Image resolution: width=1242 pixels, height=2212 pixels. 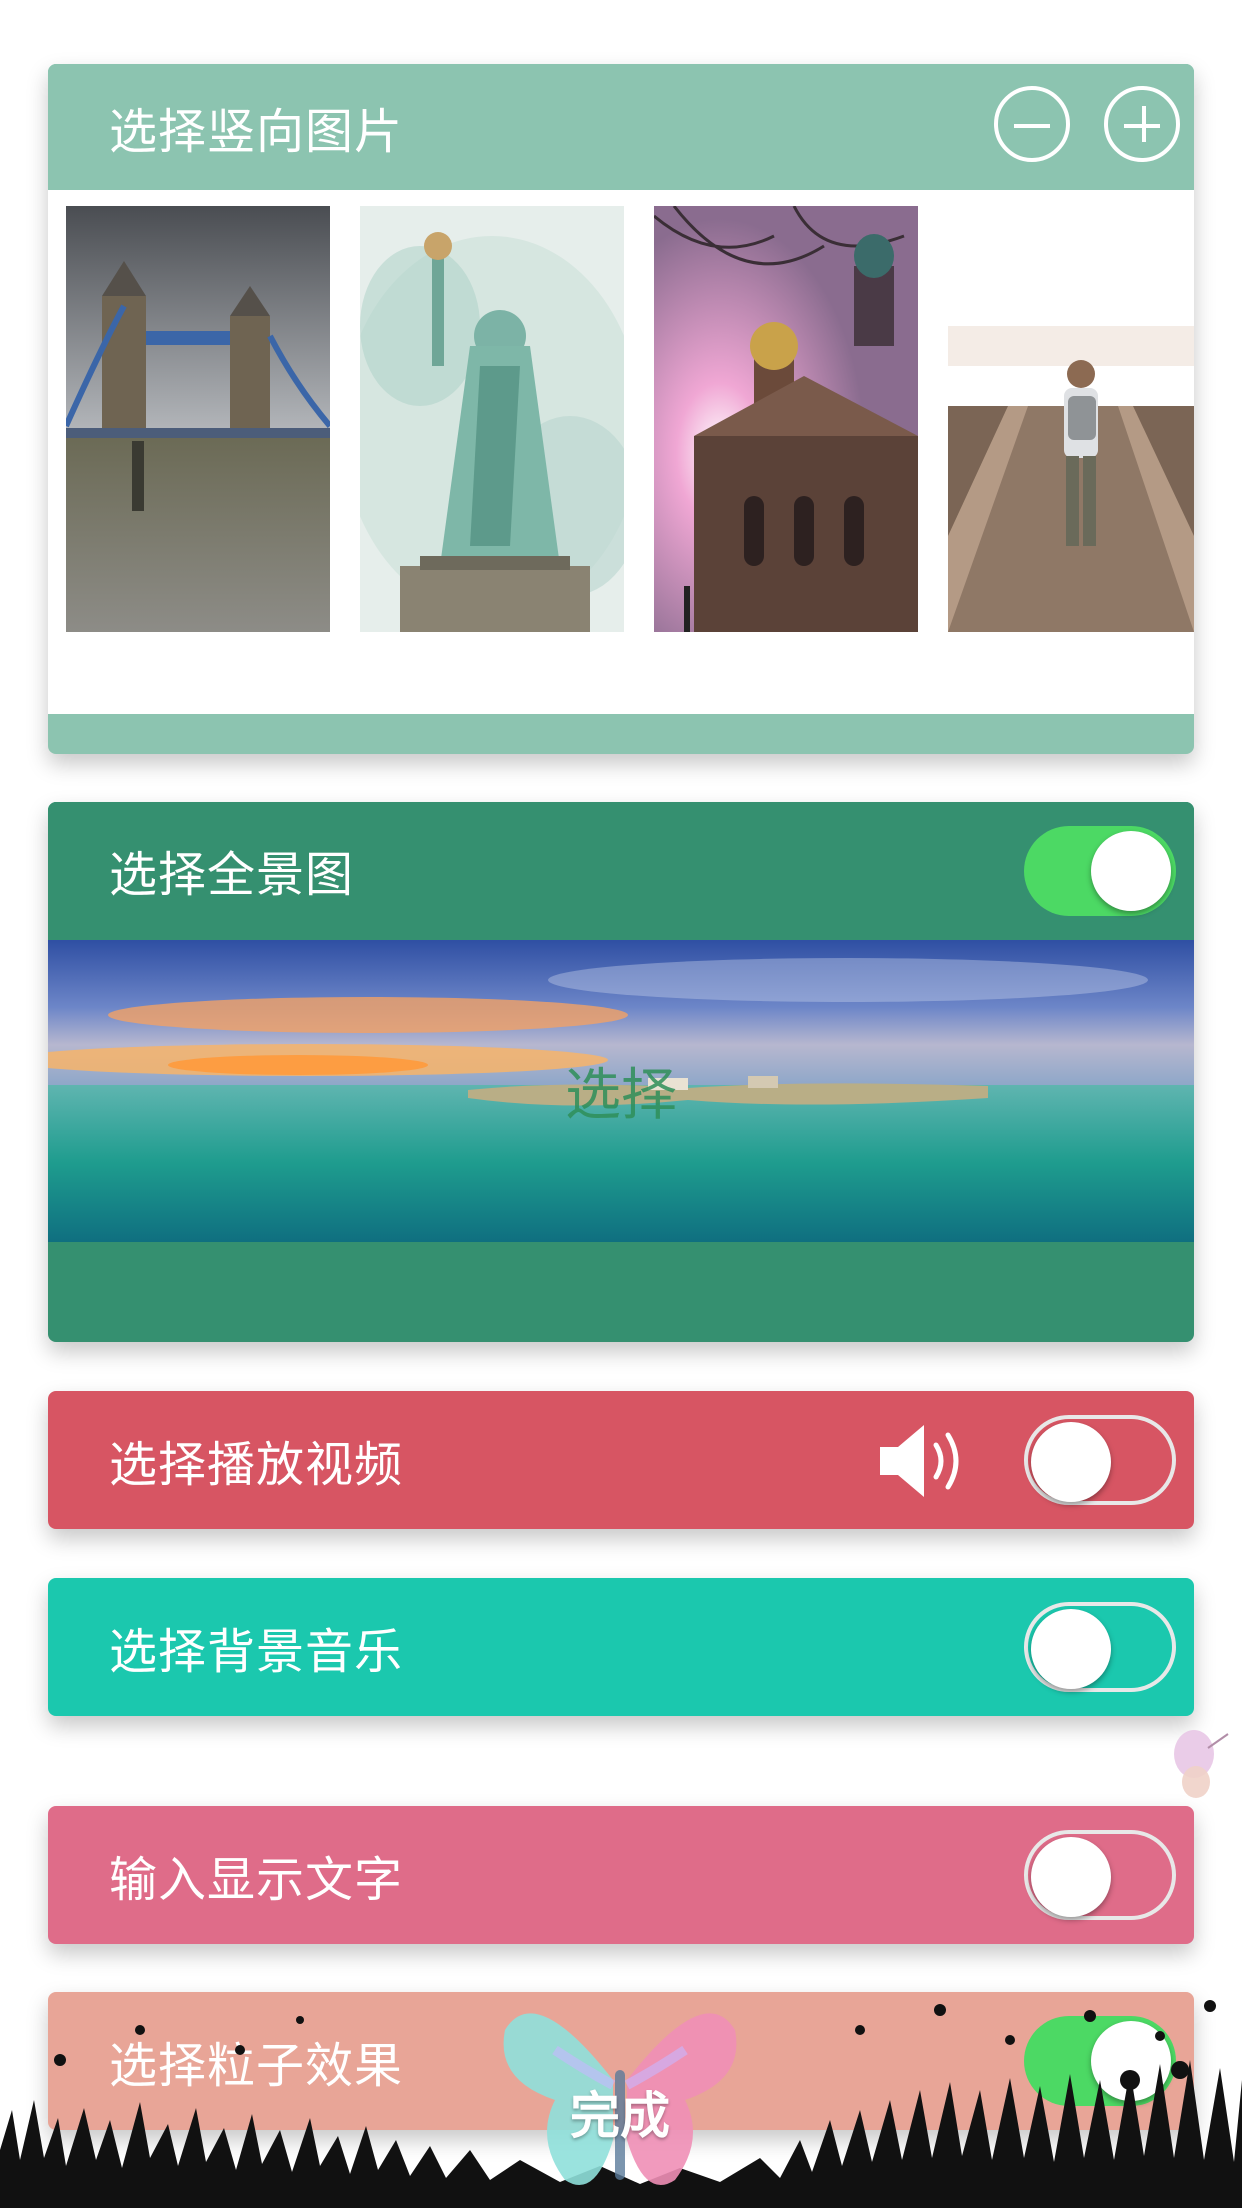 I want to click on panorama-toggle, so click(x=1100, y=871).